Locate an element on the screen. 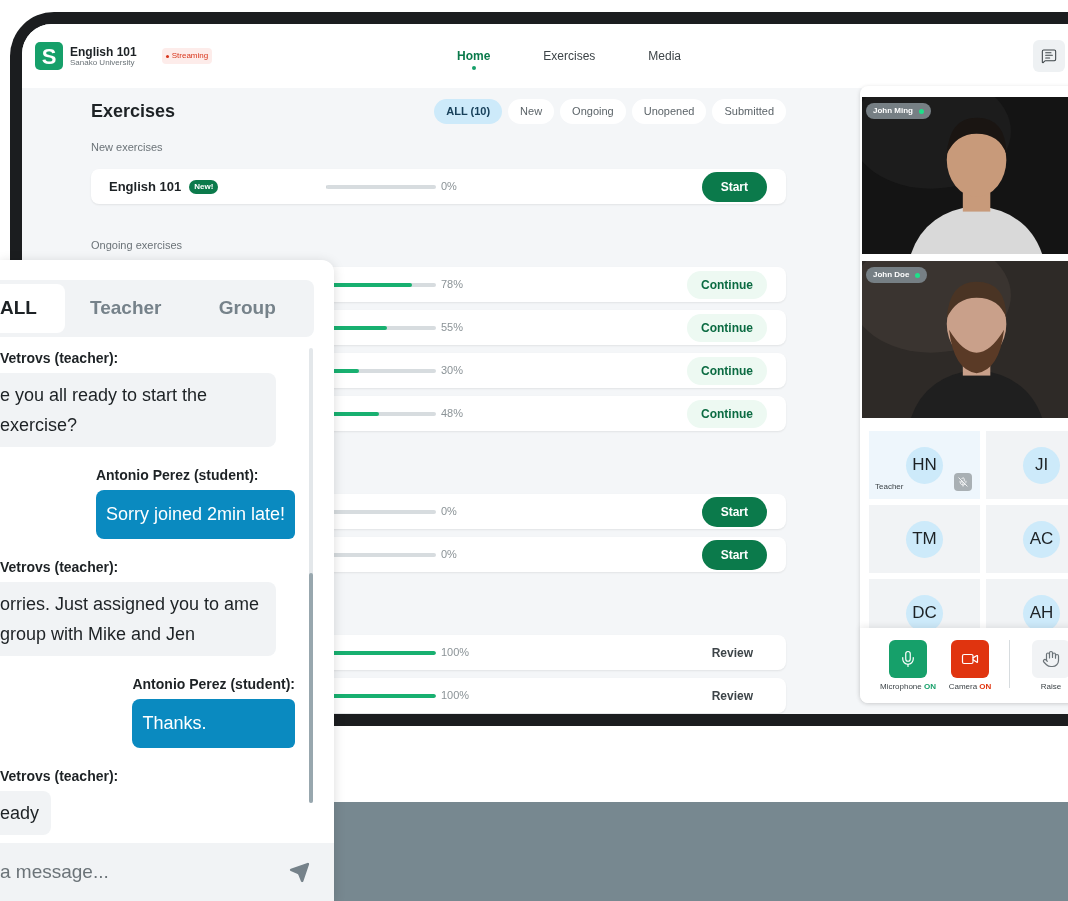  control-label: Raise is located at coordinates (1051, 687).